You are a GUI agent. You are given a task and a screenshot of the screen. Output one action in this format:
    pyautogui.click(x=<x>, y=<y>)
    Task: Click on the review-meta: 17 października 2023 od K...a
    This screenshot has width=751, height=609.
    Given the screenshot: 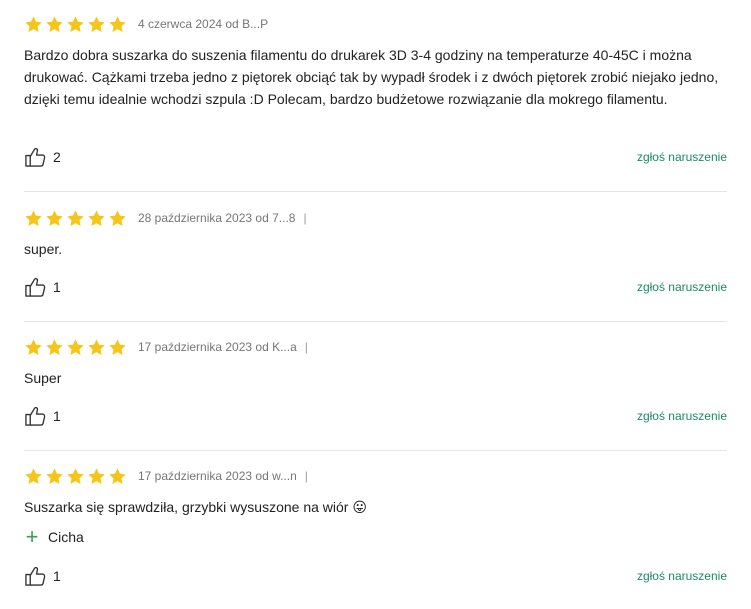 What is the action you would take?
    pyautogui.click(x=217, y=347)
    